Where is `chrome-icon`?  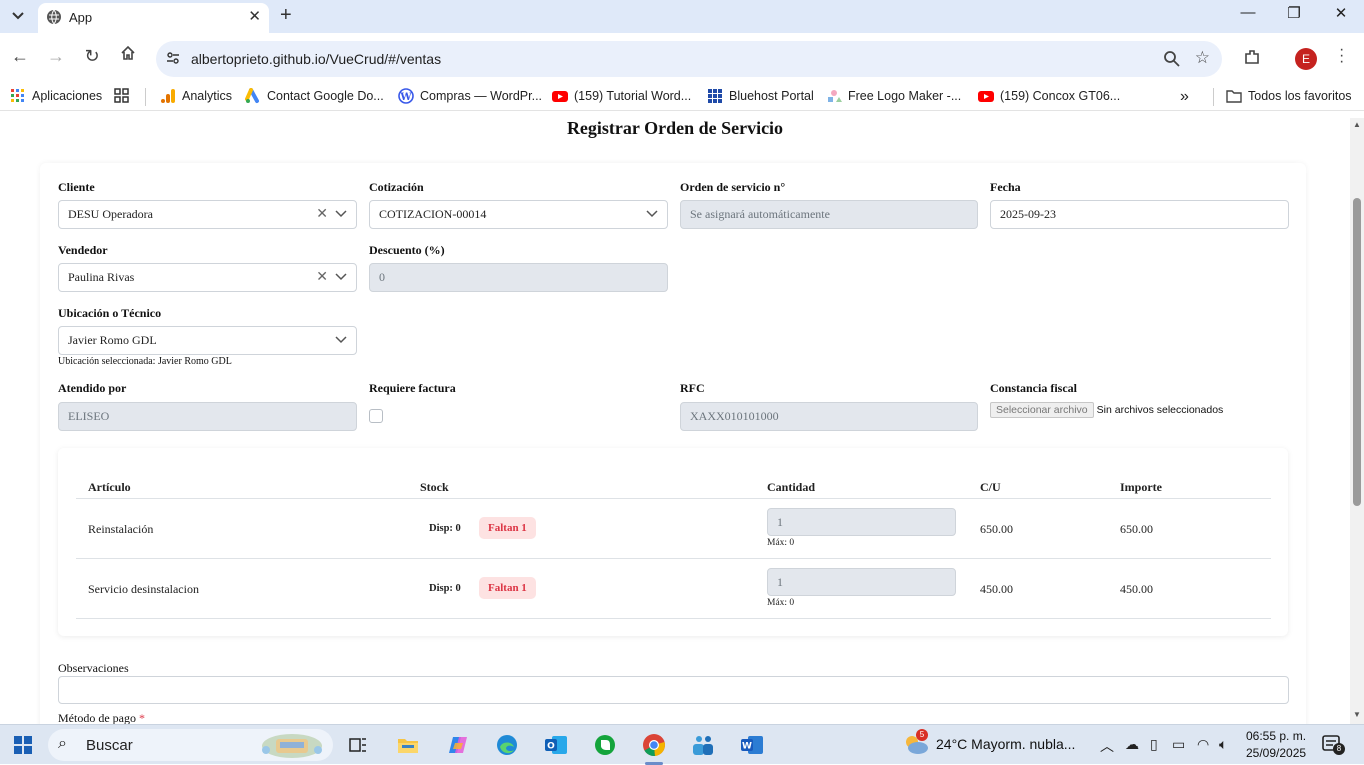 chrome-icon is located at coordinates (654, 745).